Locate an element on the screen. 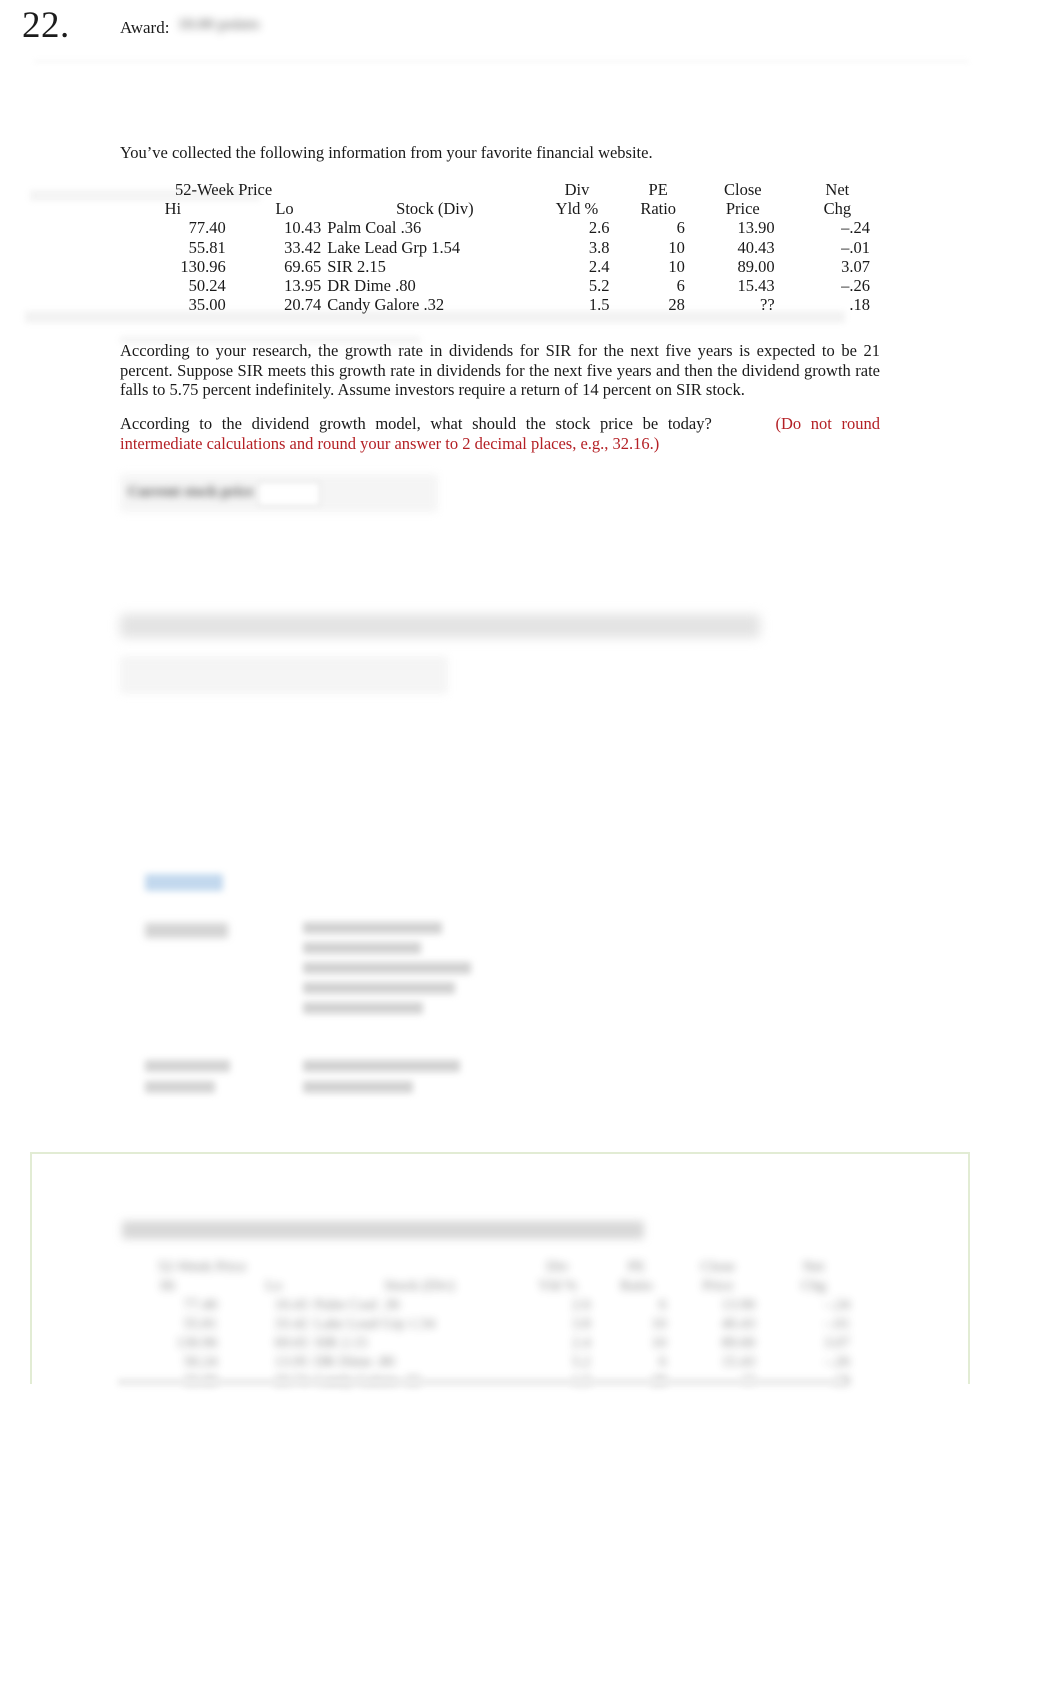  repeat-cell-div-yld: 5.2 is located at coordinates (581, 1362).